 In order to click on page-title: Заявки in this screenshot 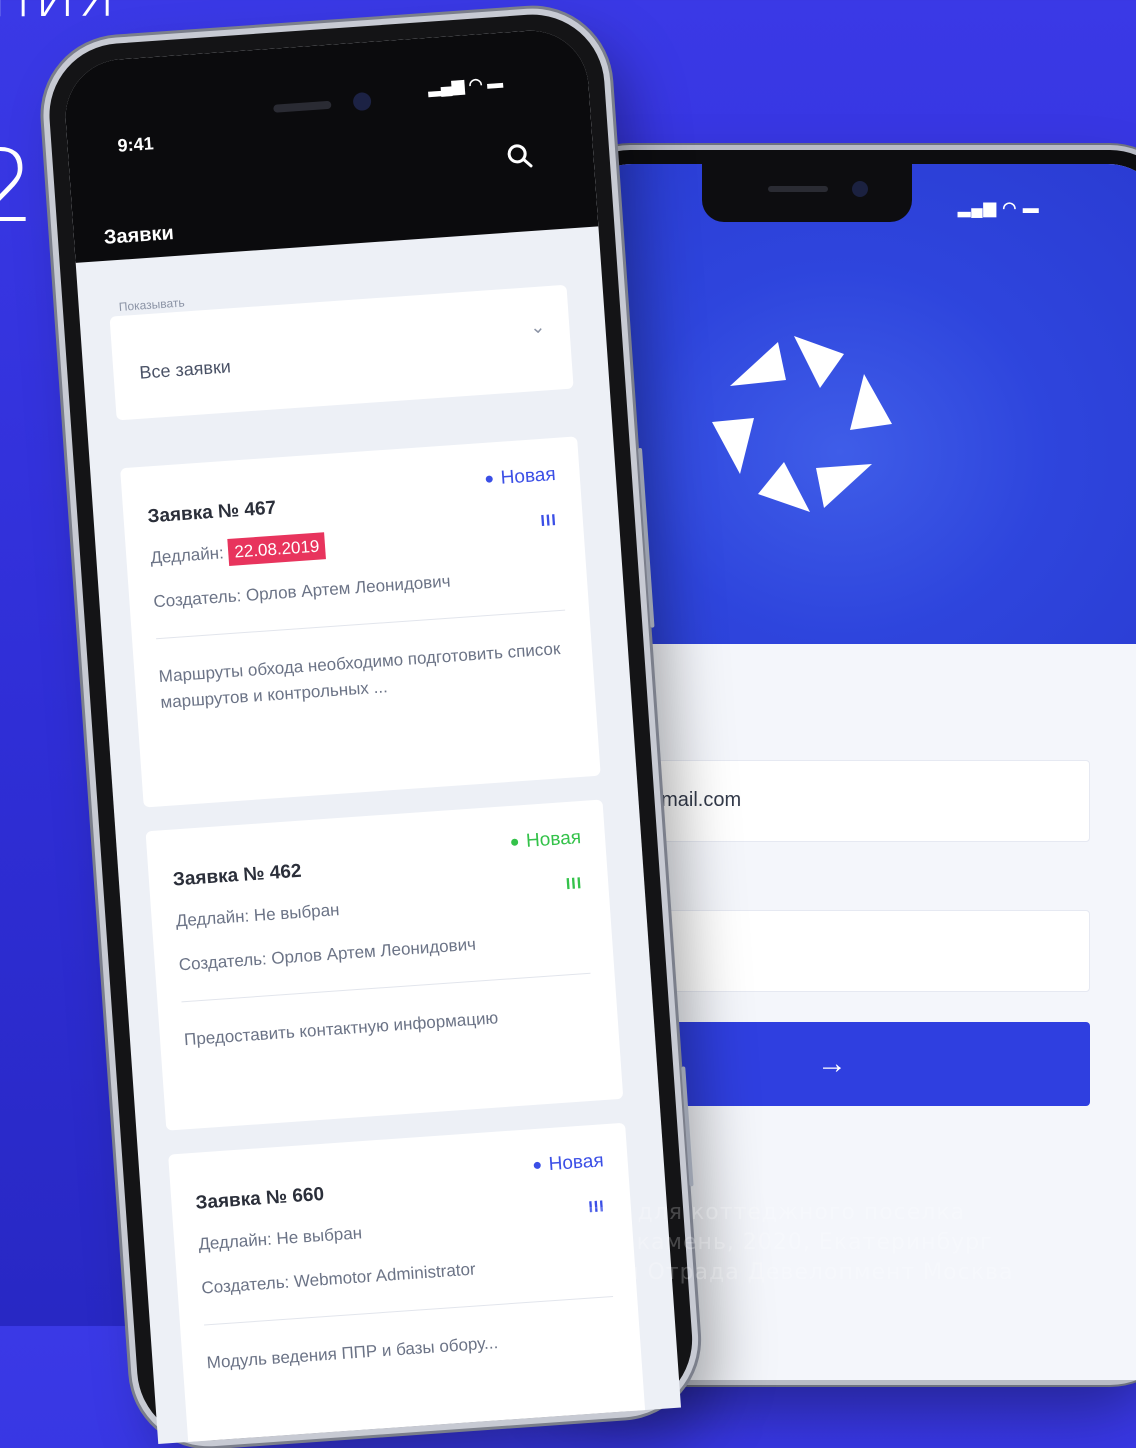, I will do `click(139, 235)`.